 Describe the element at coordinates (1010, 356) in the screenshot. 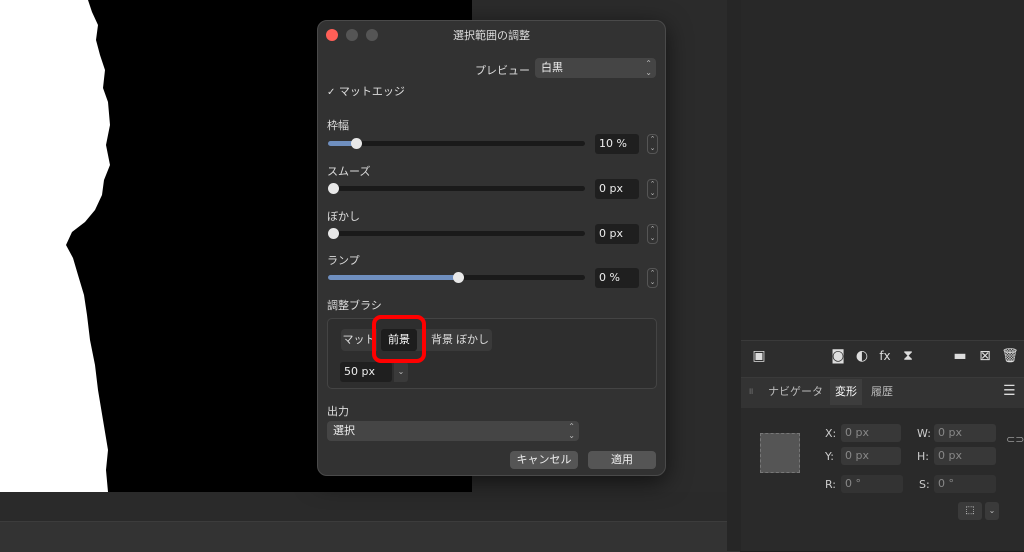

I see `trash-icon: 🗑` at that location.